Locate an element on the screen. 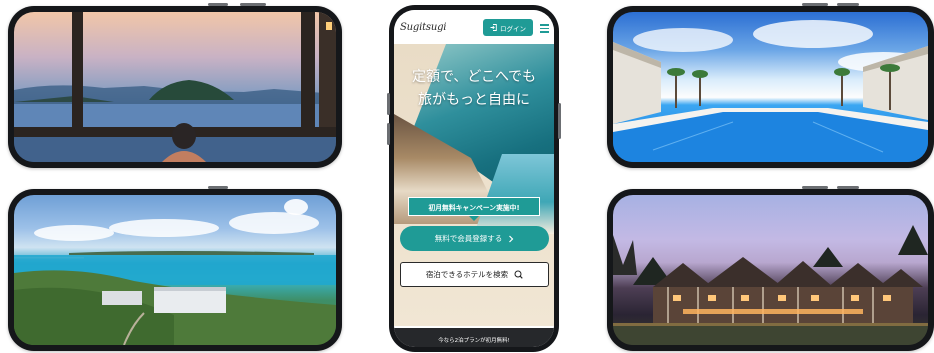 The width and height of the screenshot is (934, 353). login-button: ログイン is located at coordinates (508, 27).